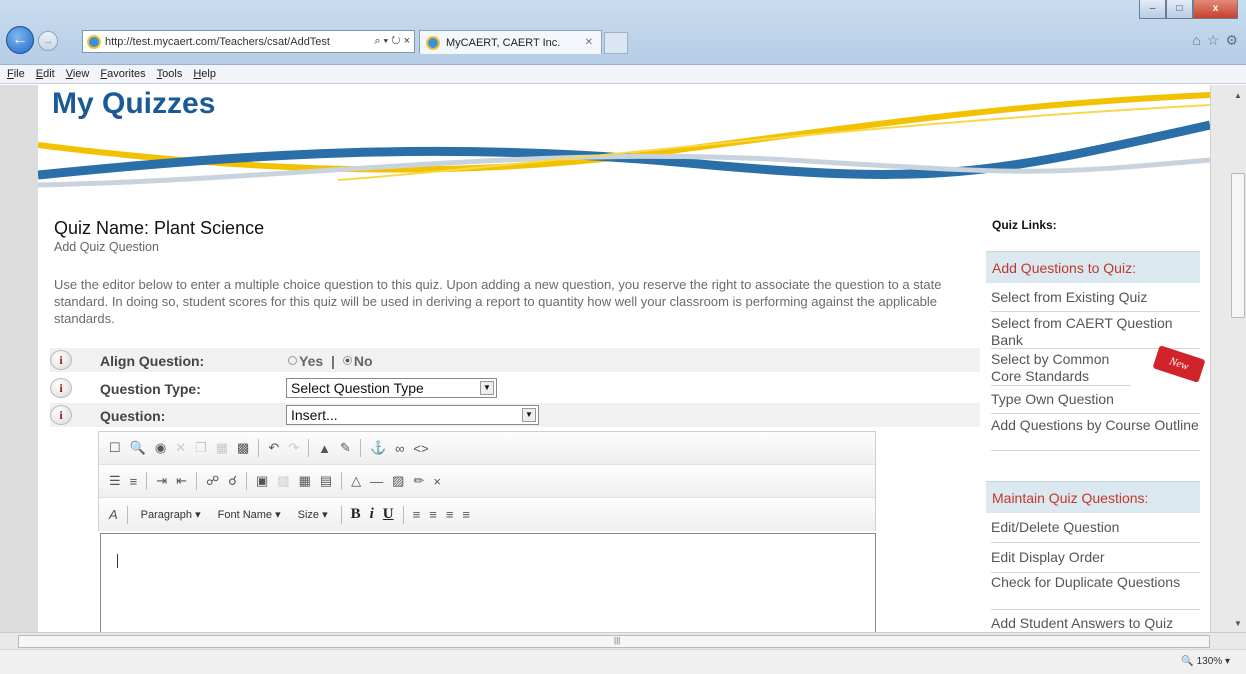 The image size is (1246, 674). I want to click on quiz-name: Quiz Name: Plant Science, so click(159, 228).